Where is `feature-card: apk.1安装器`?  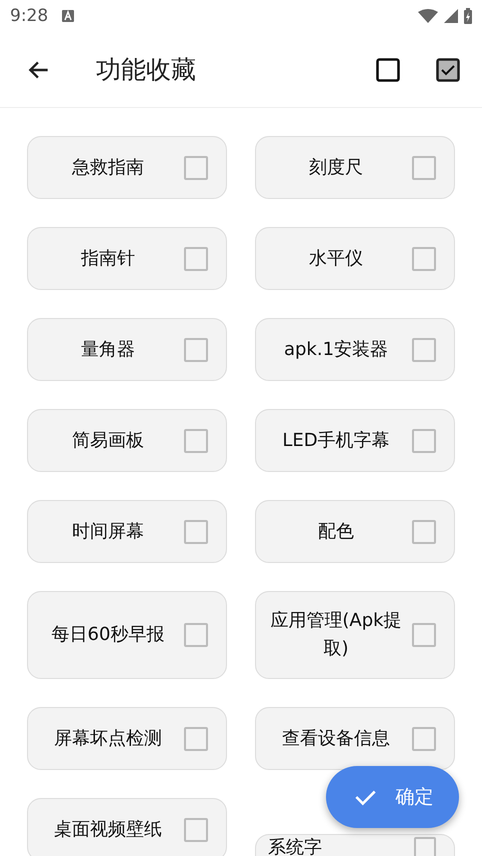 feature-card: apk.1安装器 is located at coordinates (355, 349).